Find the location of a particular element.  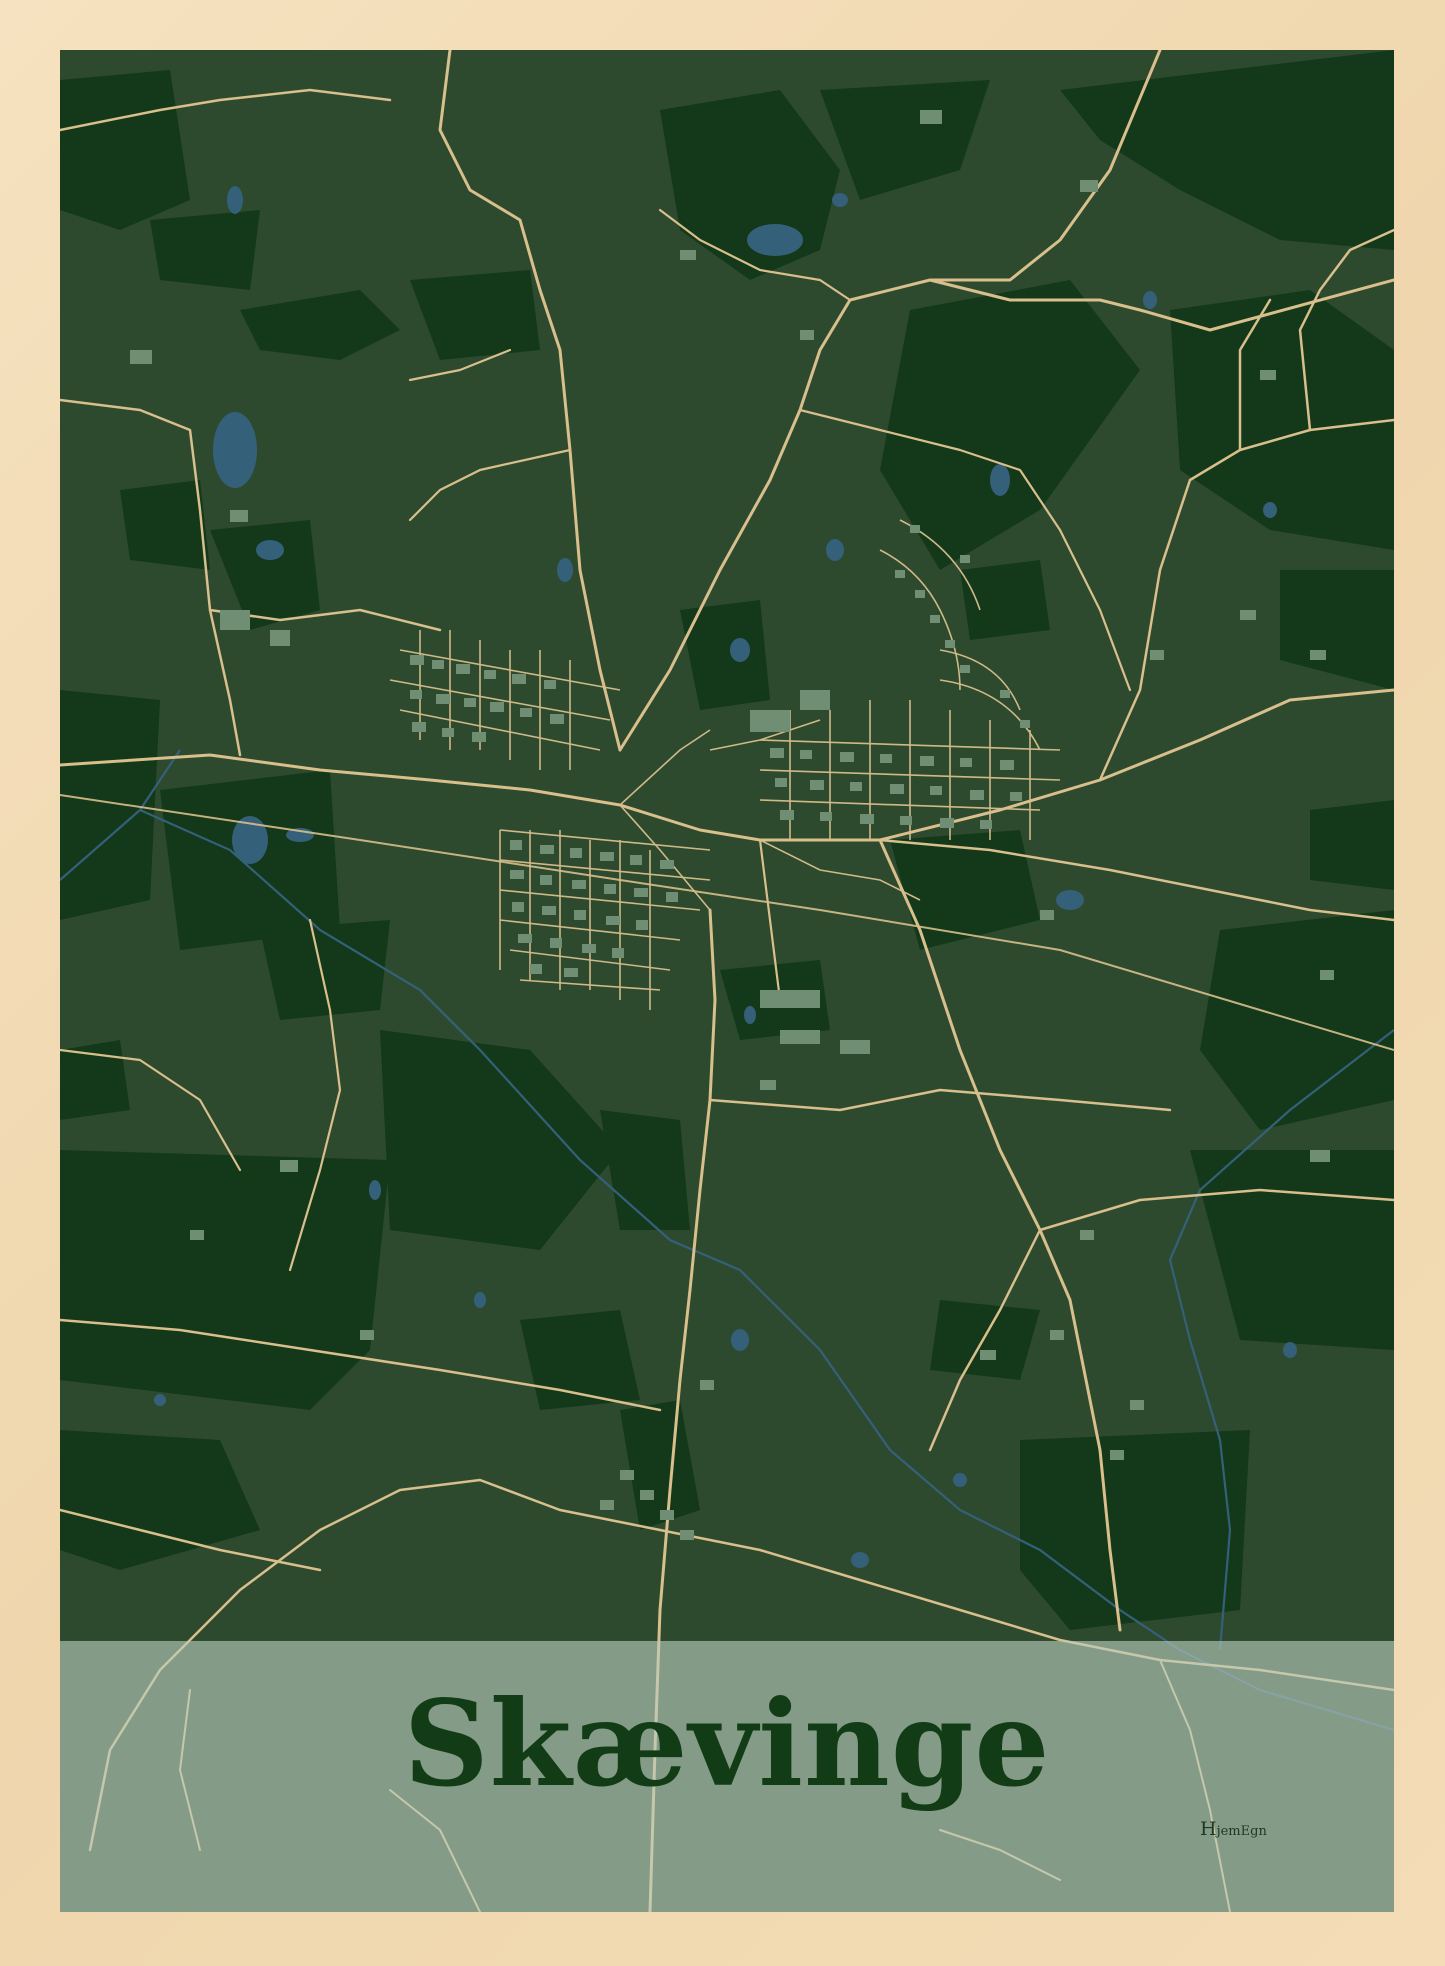

brand-logo: HjemEgn is located at coordinates (1233, 1829).